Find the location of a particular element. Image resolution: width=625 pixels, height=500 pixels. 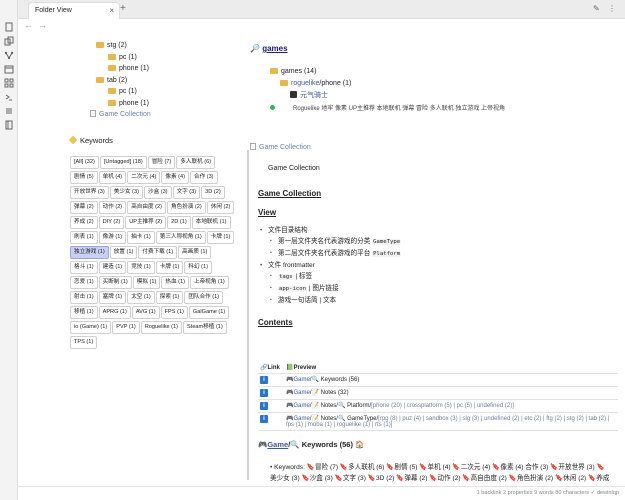

keyword-tag: 高自由度 (2) is located at coordinates (146, 207).